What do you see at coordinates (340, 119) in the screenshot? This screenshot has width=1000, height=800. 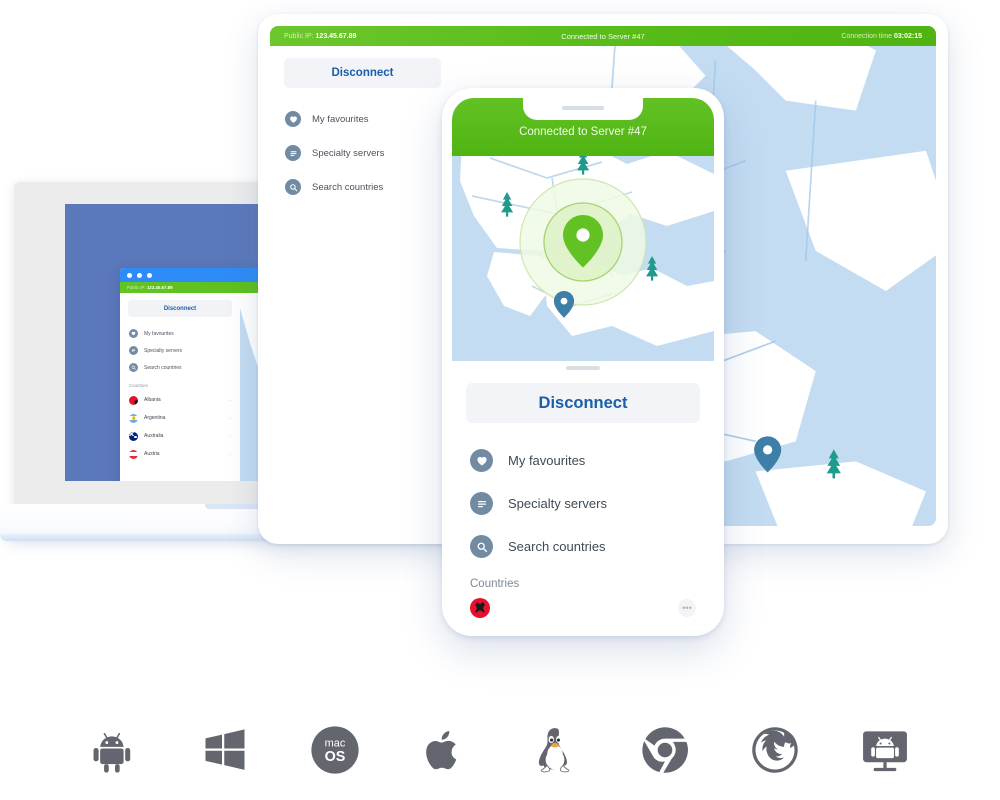 I see `tablet-sidebar-label-favourites: My favourites` at bounding box center [340, 119].